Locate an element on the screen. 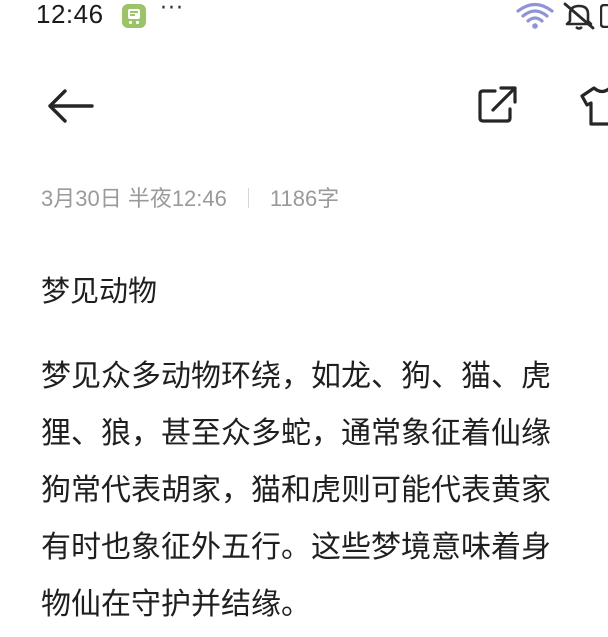 The width and height of the screenshot is (608, 637). app-notification-icon is located at coordinates (134, 18).